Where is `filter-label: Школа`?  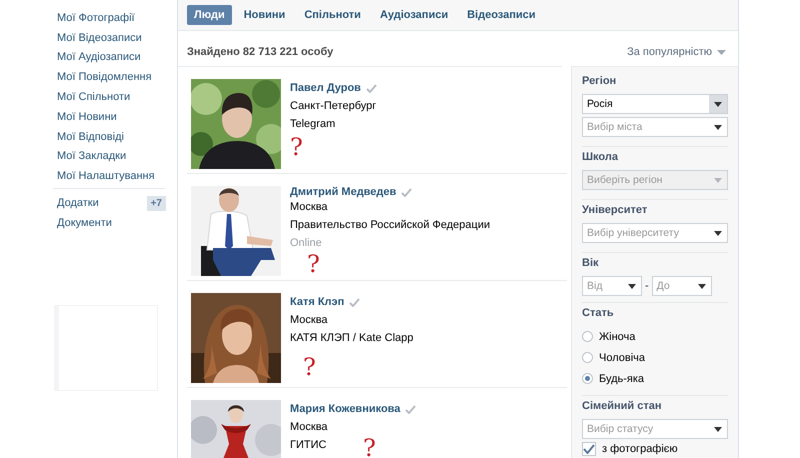
filter-label: Школа is located at coordinates (600, 157).